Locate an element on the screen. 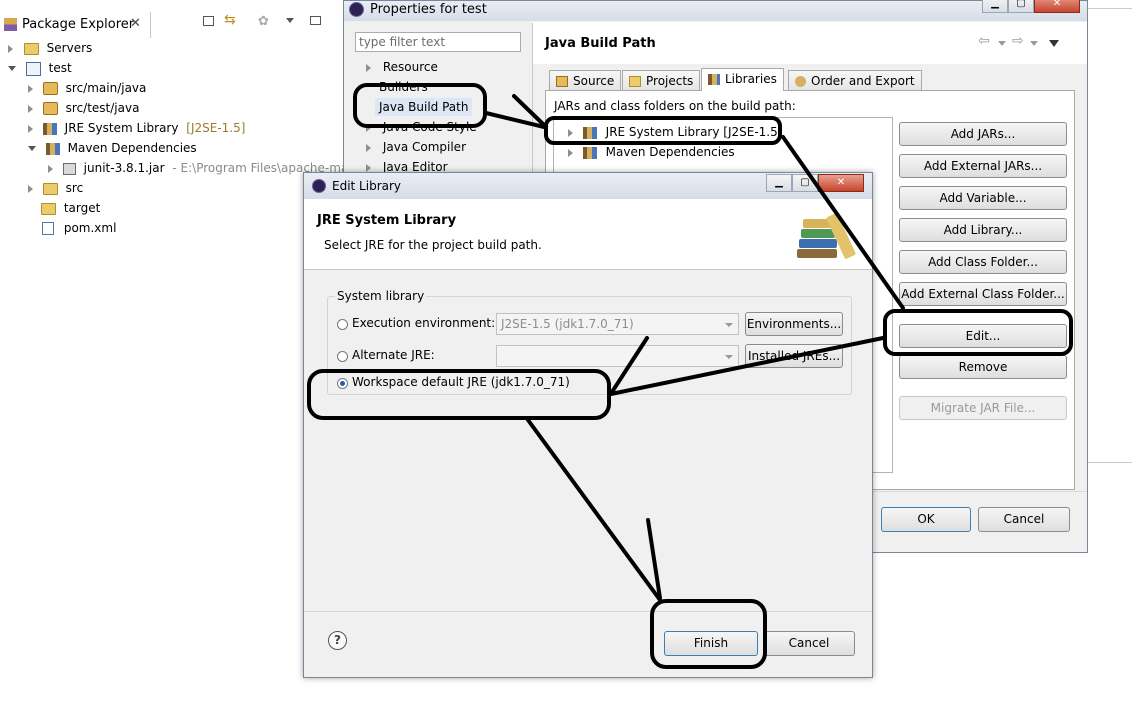 The image size is (1132, 719). nav-item-java-build-path: Java Build Path is located at coordinates (424, 107).